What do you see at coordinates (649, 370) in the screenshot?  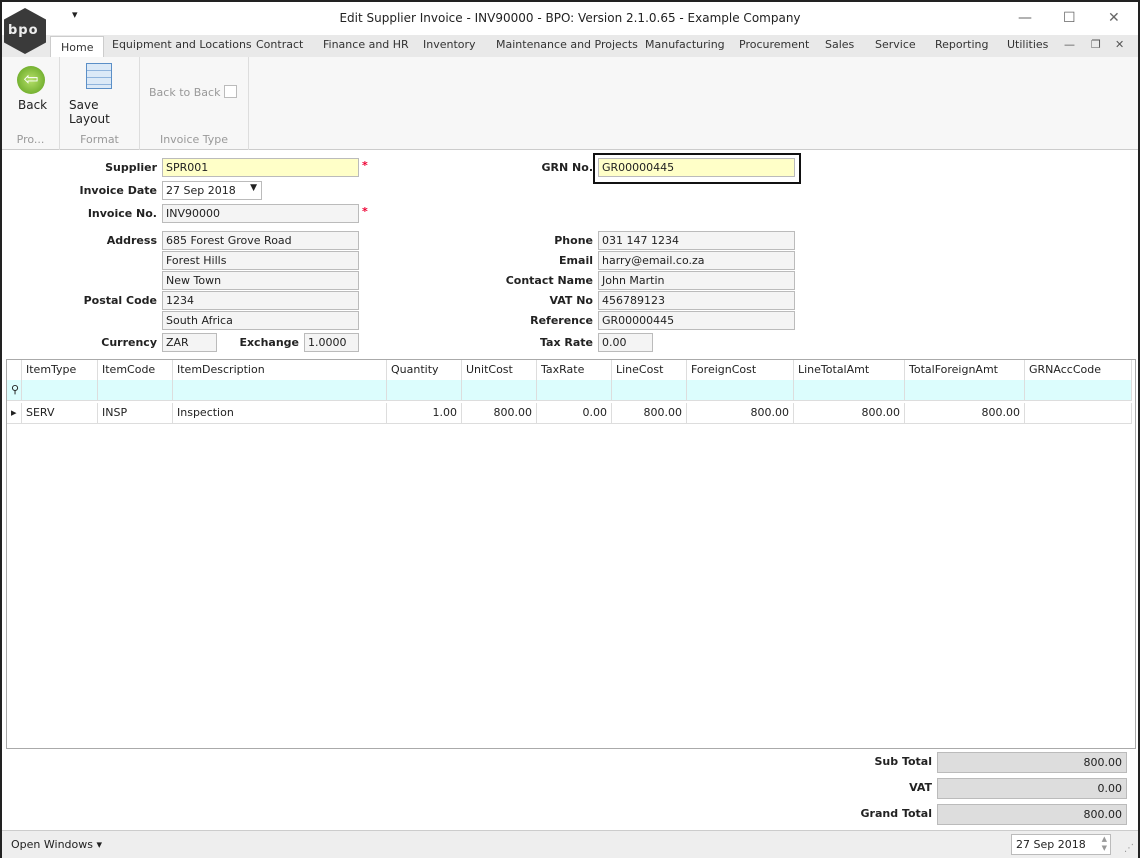 I see `column-header: LineCost` at bounding box center [649, 370].